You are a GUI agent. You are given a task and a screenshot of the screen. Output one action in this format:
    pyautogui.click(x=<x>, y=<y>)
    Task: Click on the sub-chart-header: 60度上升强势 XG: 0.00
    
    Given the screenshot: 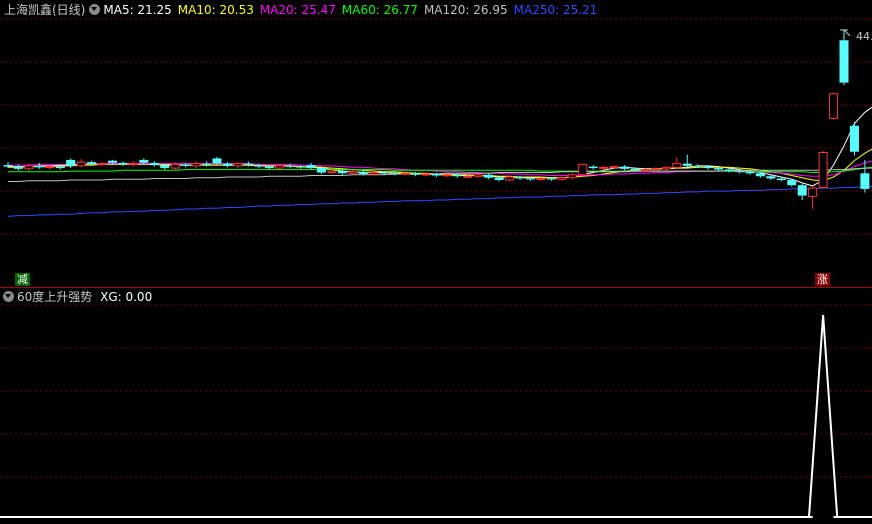 What is the action you would take?
    pyautogui.click(x=76, y=297)
    